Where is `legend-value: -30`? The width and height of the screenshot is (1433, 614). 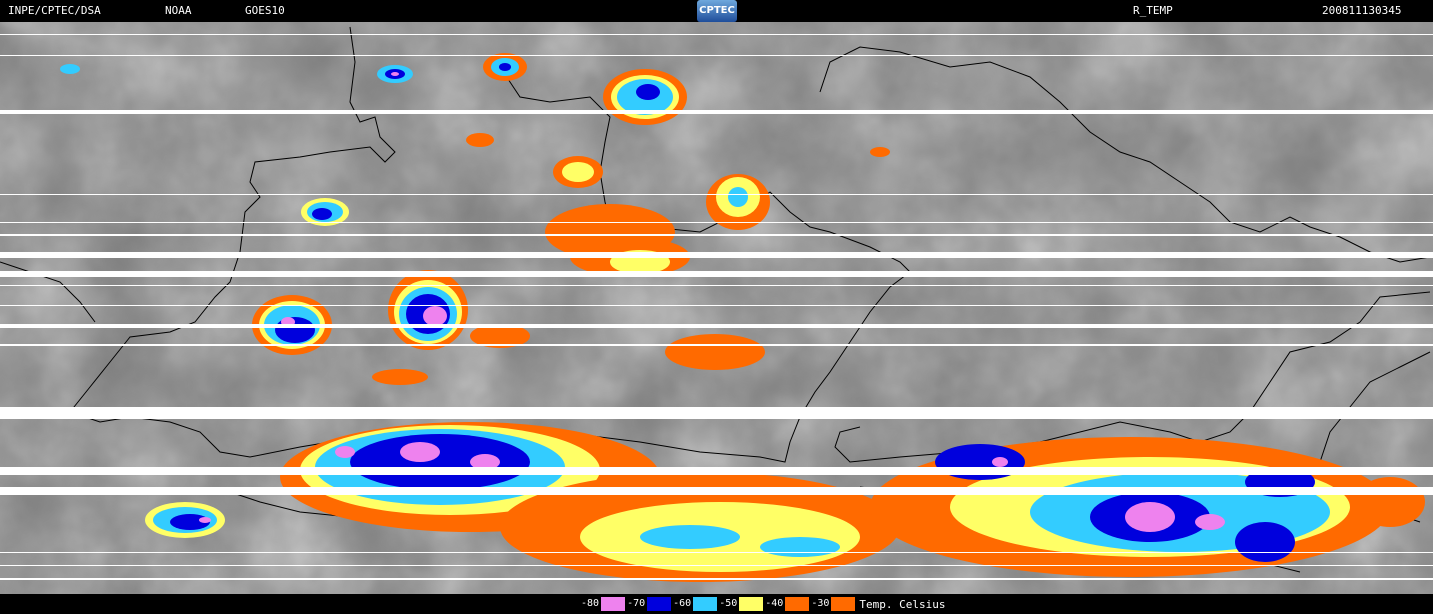 legend-value: -30 is located at coordinates (820, 604).